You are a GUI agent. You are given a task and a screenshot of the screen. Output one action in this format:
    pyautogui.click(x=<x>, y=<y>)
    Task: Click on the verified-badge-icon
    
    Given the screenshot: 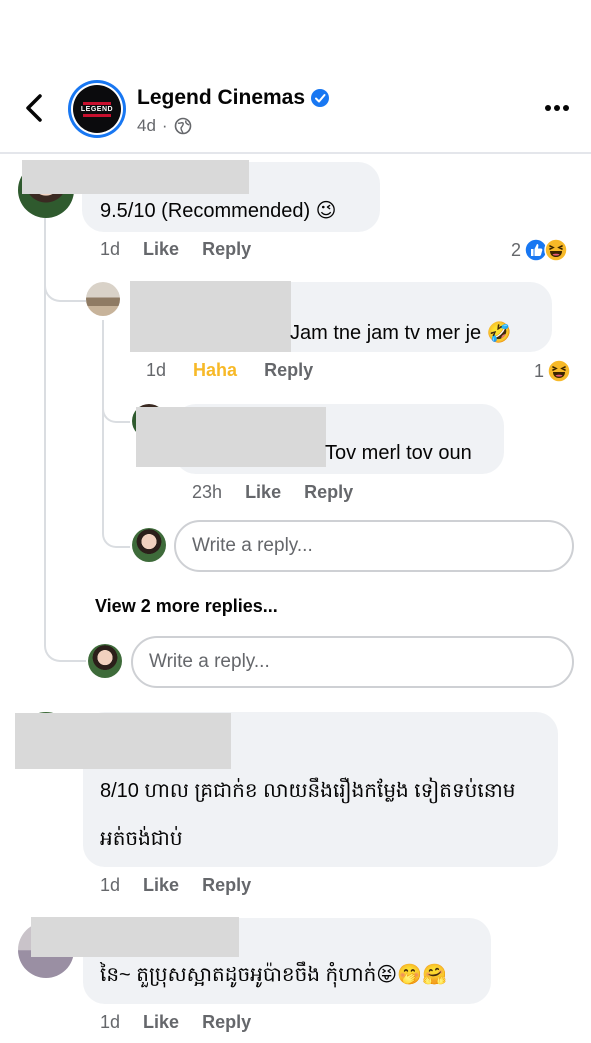 What is the action you would take?
    pyautogui.click(x=320, y=98)
    